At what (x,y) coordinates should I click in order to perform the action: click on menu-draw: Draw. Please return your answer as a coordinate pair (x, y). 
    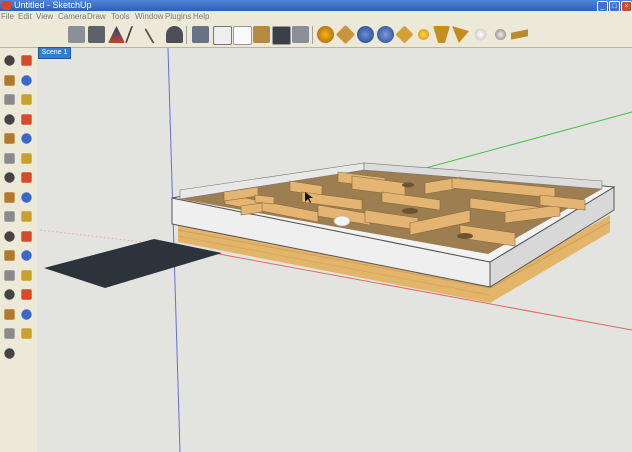
    Looking at the image, I should click on (96, 16).